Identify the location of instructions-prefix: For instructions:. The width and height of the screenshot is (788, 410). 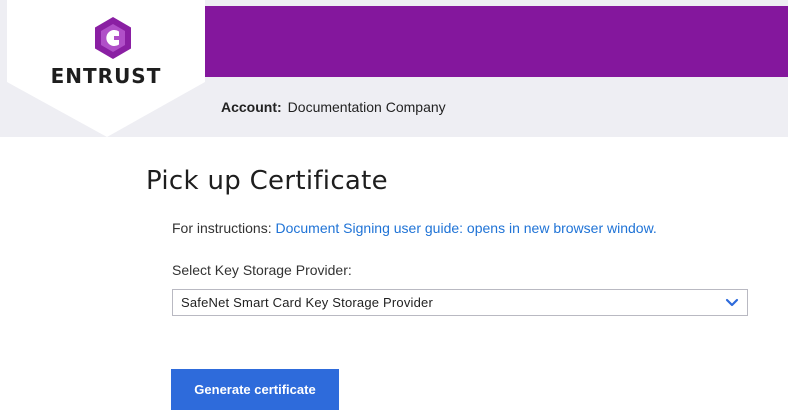
(222, 228).